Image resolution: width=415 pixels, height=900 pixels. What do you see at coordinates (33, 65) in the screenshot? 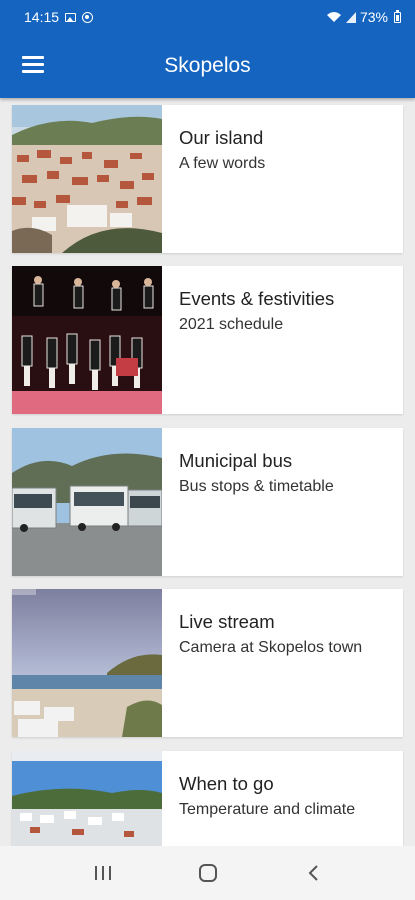
I see `menu-icon` at bounding box center [33, 65].